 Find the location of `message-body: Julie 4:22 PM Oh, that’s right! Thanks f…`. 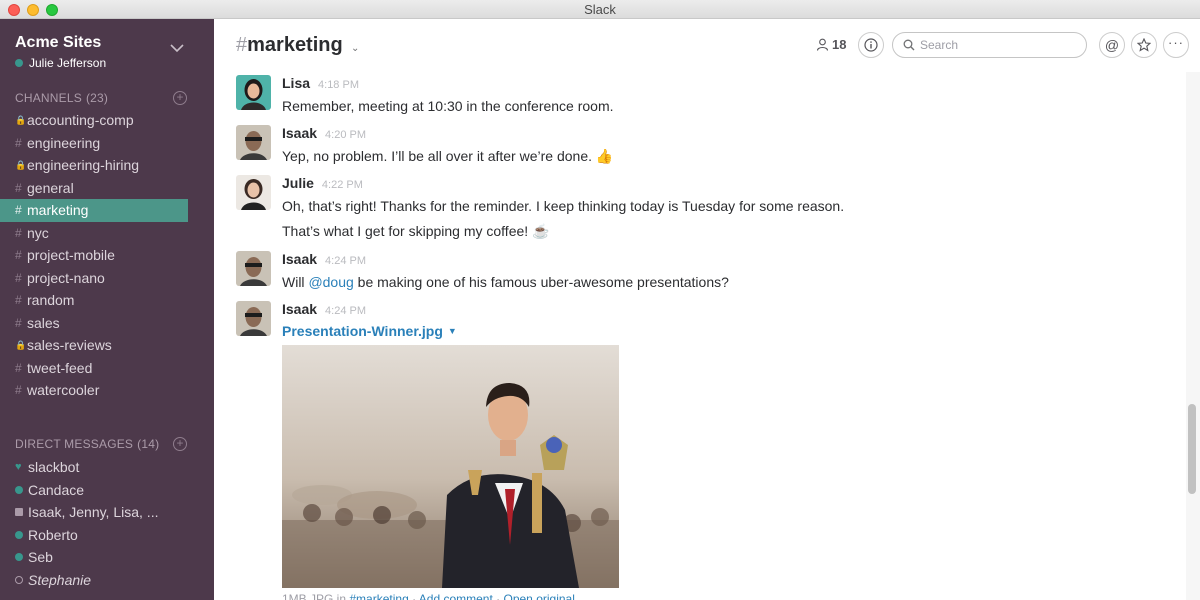

message-body: Julie 4:22 PM Oh, that’s right! Thanks f… is located at coordinates (722, 208).